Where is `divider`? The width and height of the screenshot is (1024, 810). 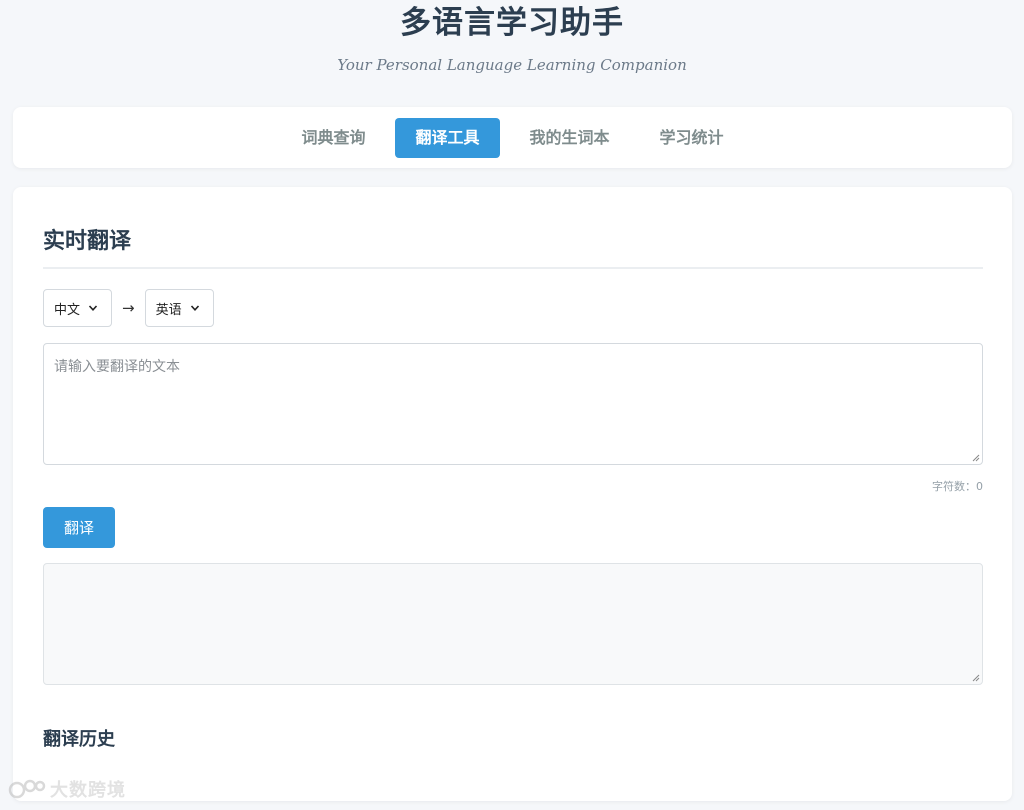 divider is located at coordinates (513, 268).